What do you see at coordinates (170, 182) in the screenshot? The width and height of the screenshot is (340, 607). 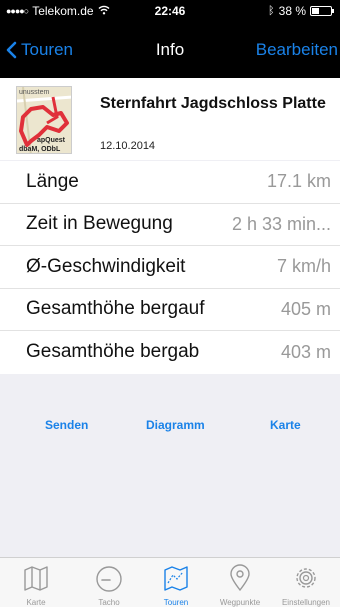 I see `stat-row-length: Länge 17.1 km` at bounding box center [170, 182].